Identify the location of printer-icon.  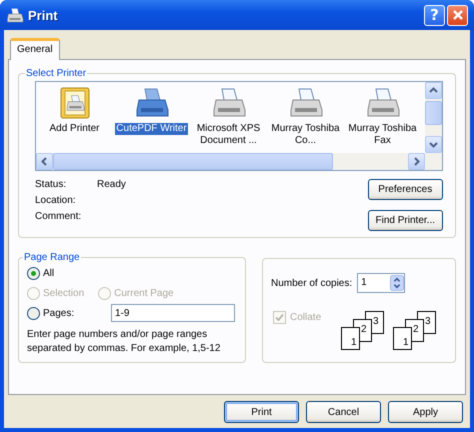
(15, 15).